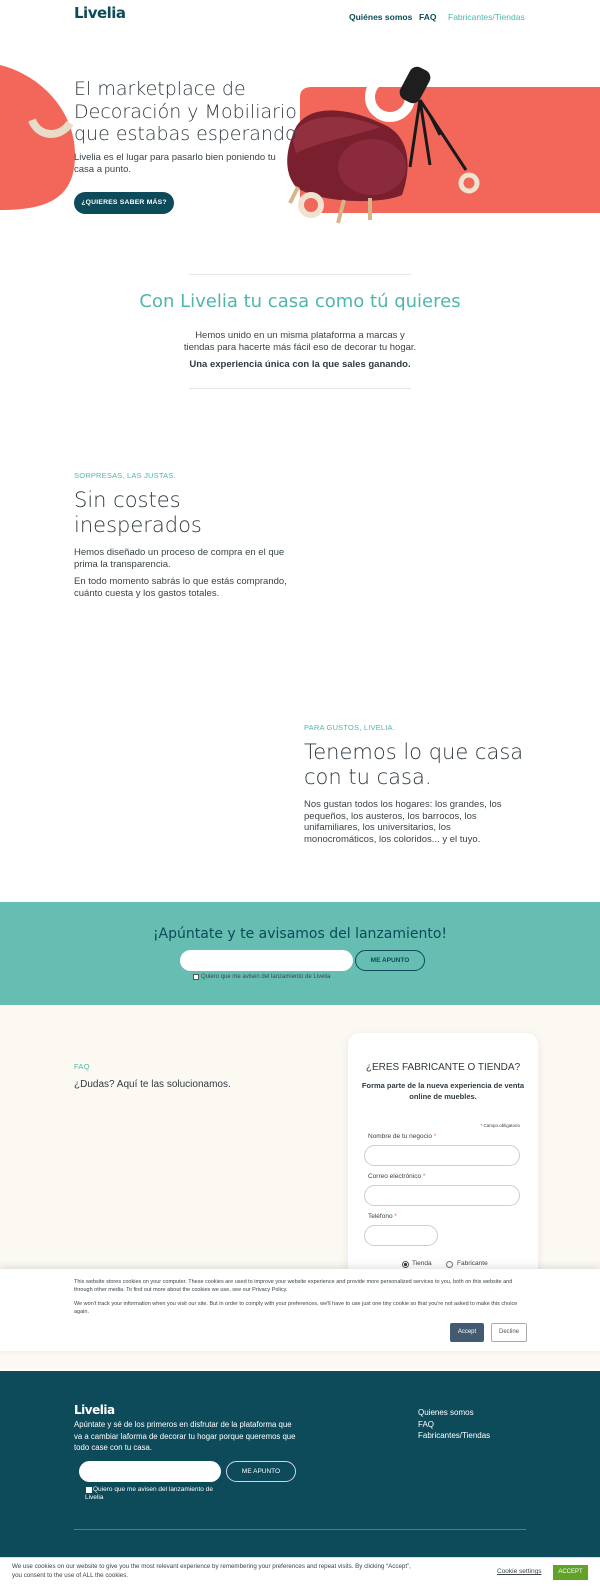 The image size is (600, 1587). I want to click on phone-input, so click(401, 1235).